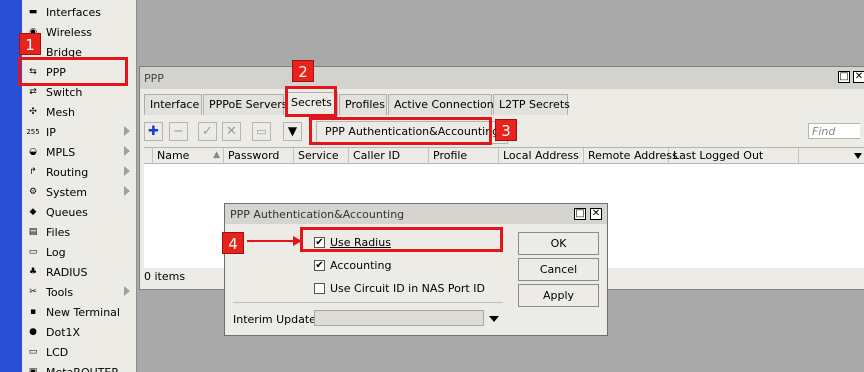 This screenshot has height=372, width=864. What do you see at coordinates (69, 32) in the screenshot?
I see `sidebar-item-label: Wireless` at bounding box center [69, 32].